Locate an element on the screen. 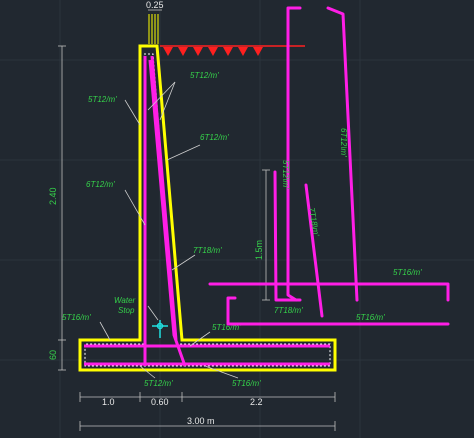 The image size is (474, 438). dim-toe-width: 1.0 is located at coordinates (108, 402).